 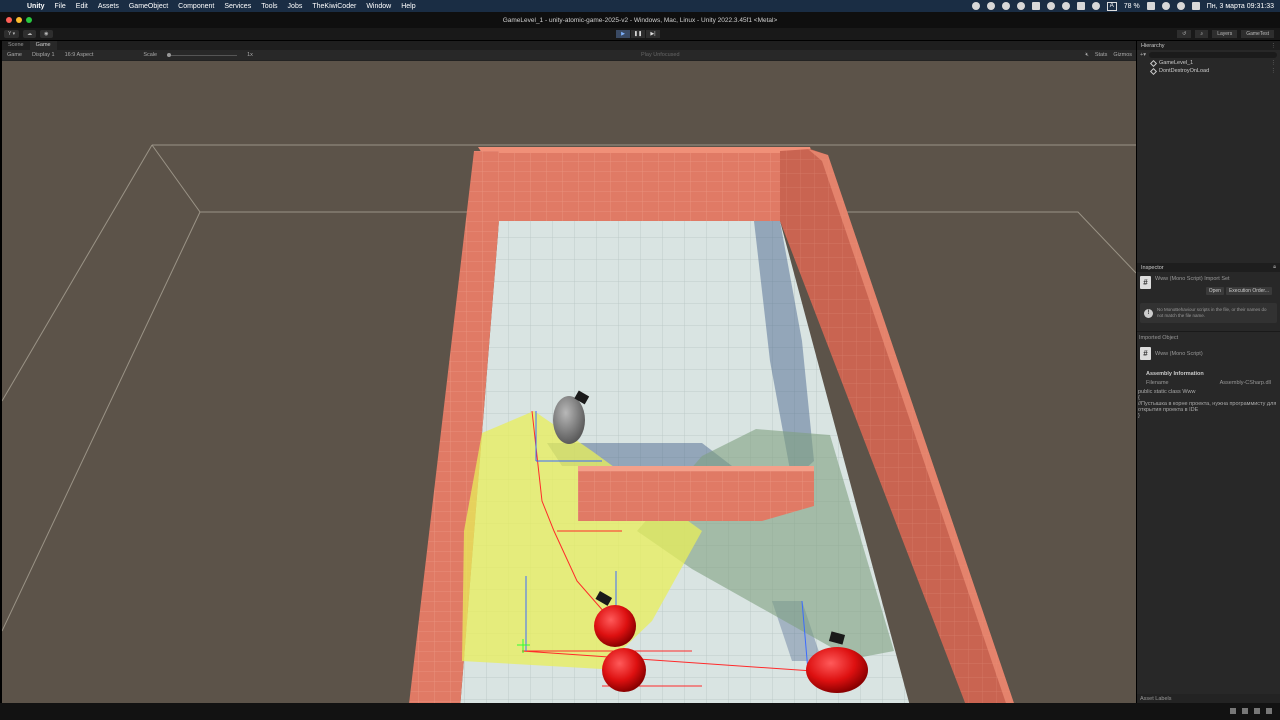 I want to click on pause-button: ❚❚, so click(x=638, y=34).